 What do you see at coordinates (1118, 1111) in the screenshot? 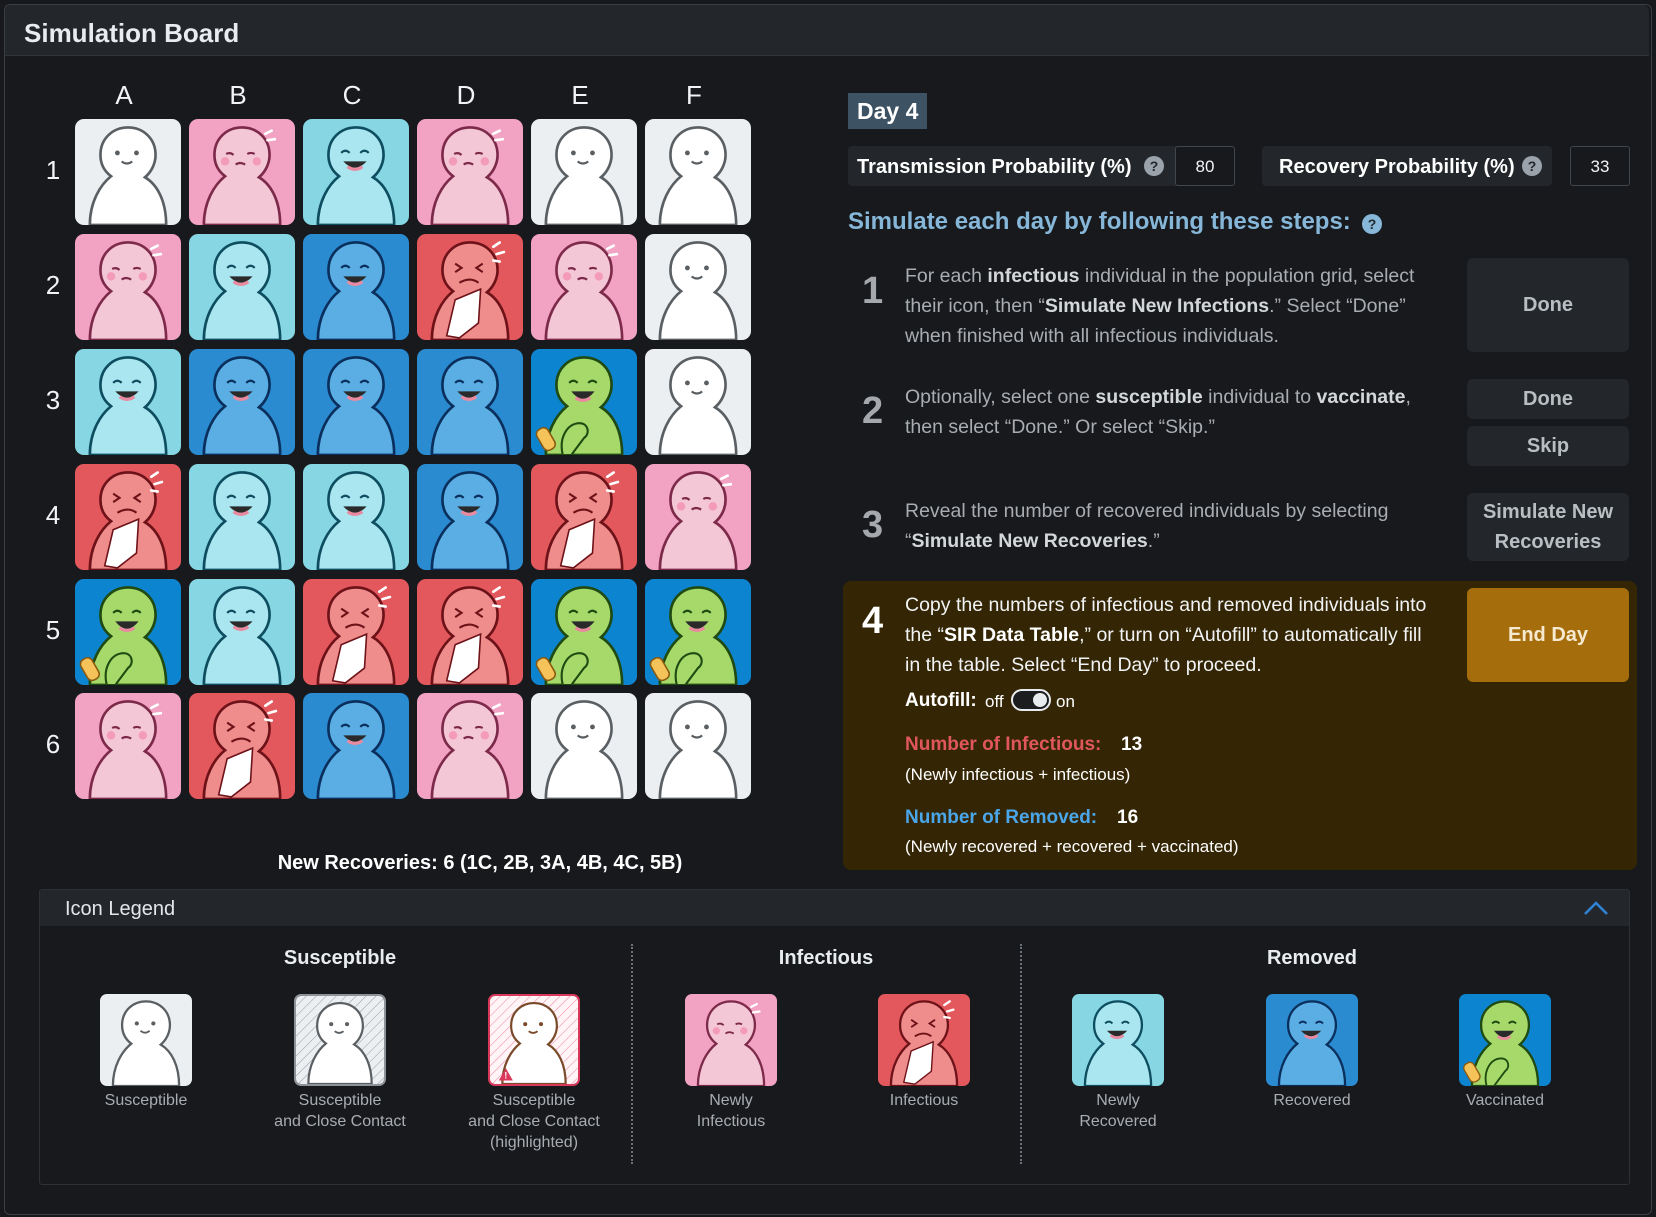
I see `legend-newly-recovered-label: Newly Recovered` at bounding box center [1118, 1111].